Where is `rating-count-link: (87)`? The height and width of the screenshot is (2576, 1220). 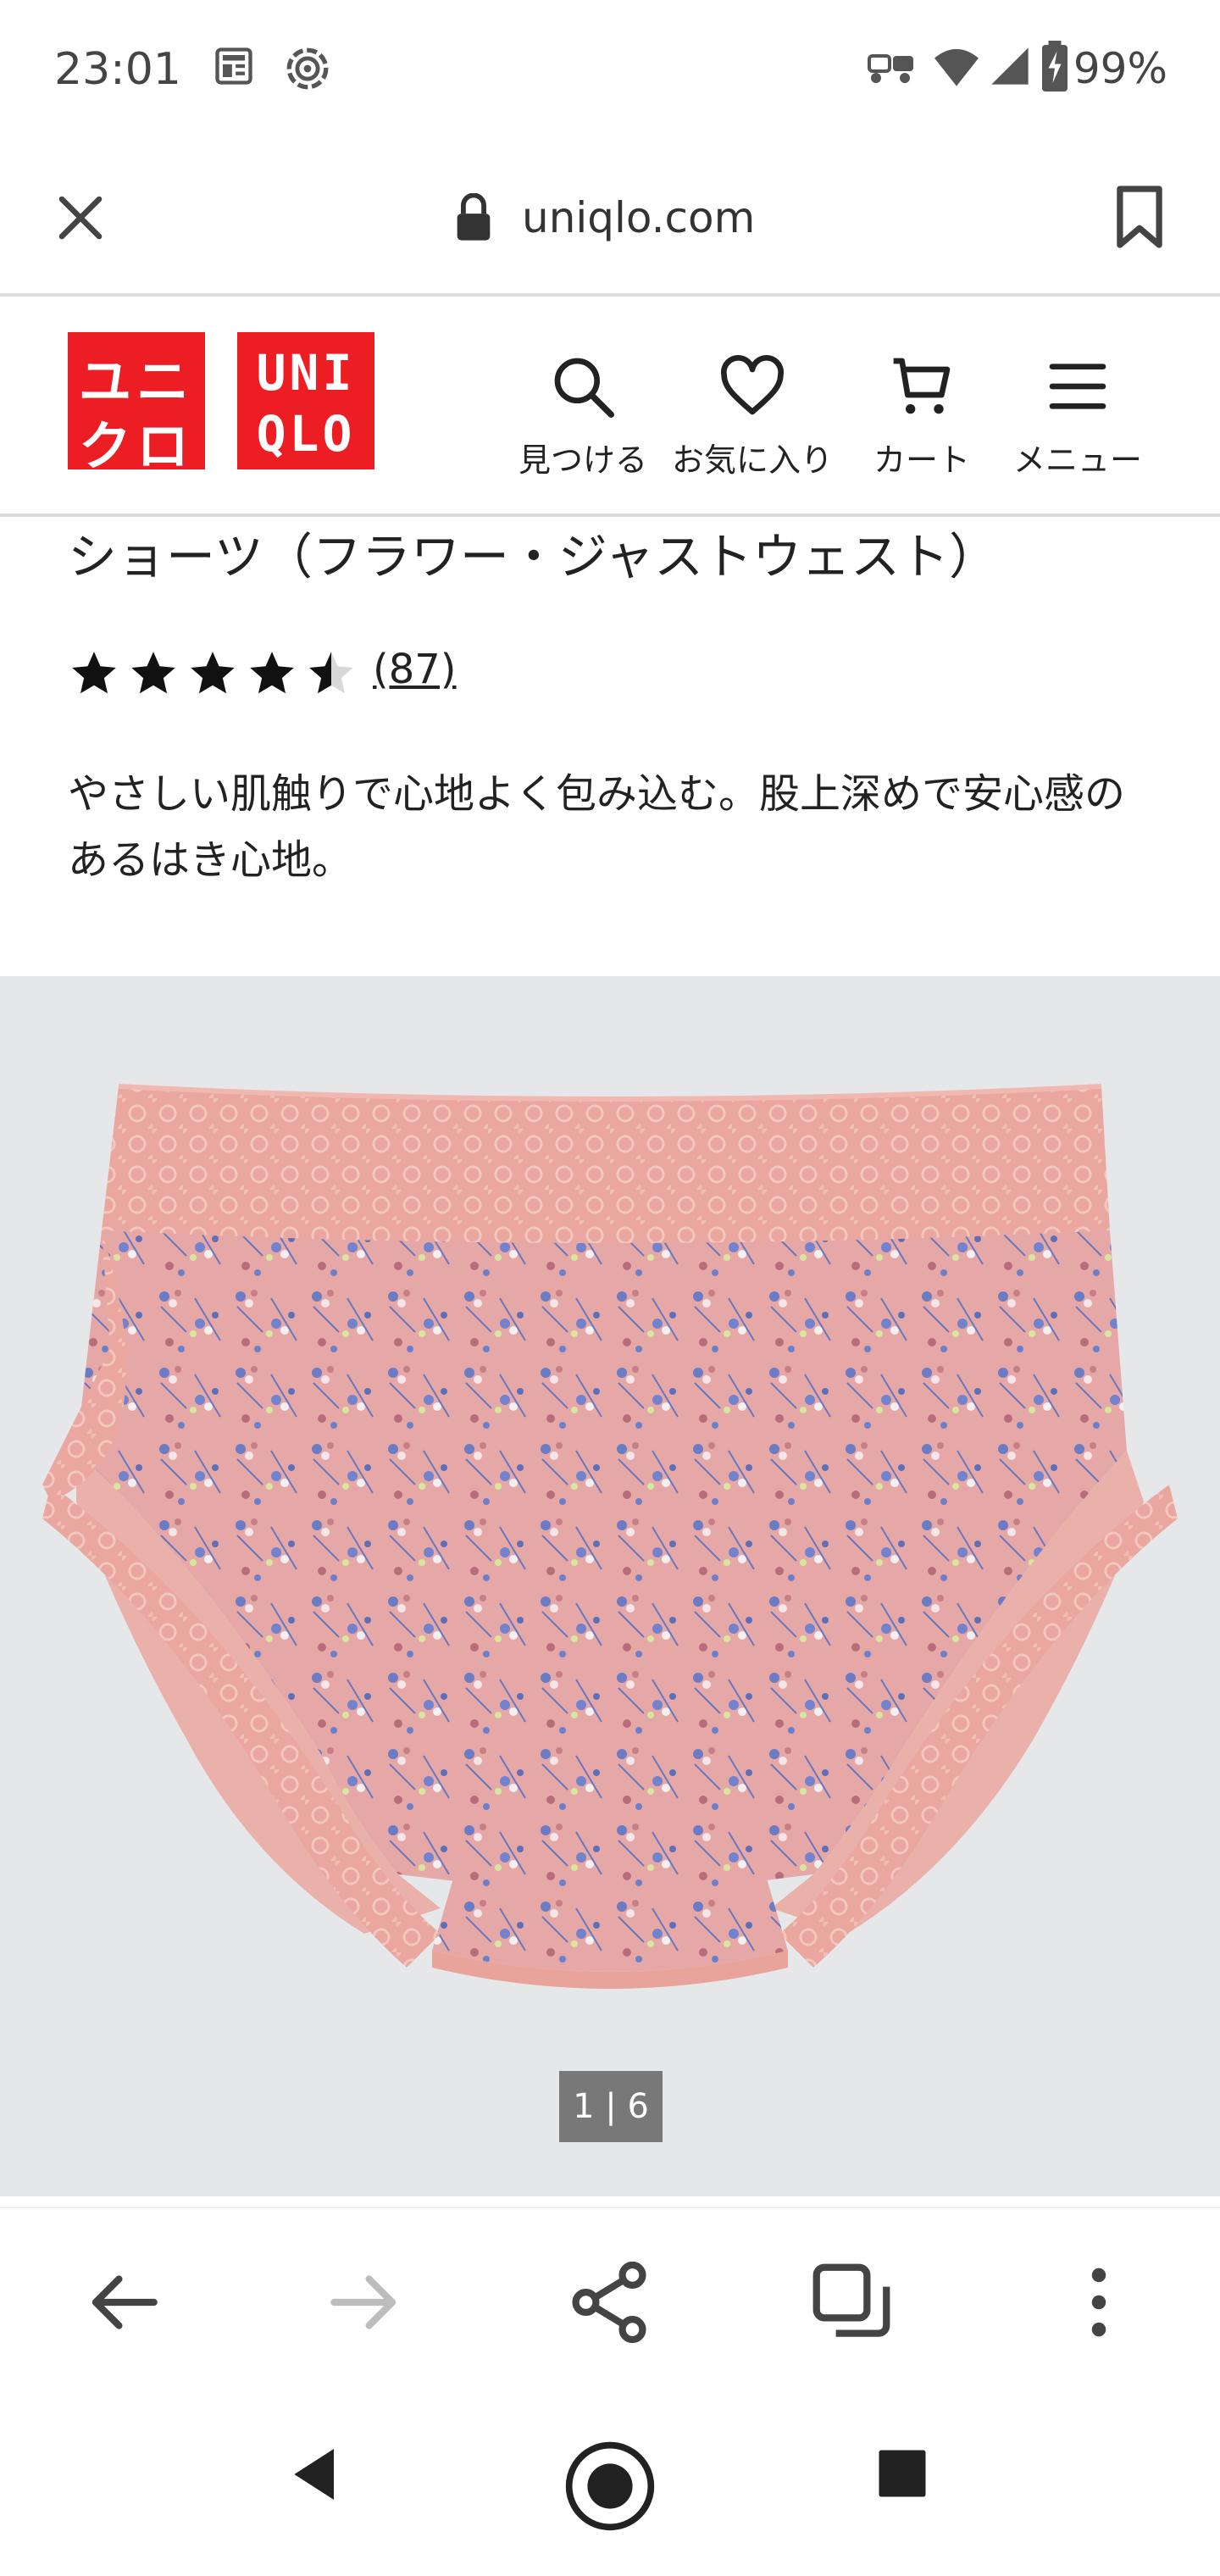 rating-count-link: (87) is located at coordinates (415, 669).